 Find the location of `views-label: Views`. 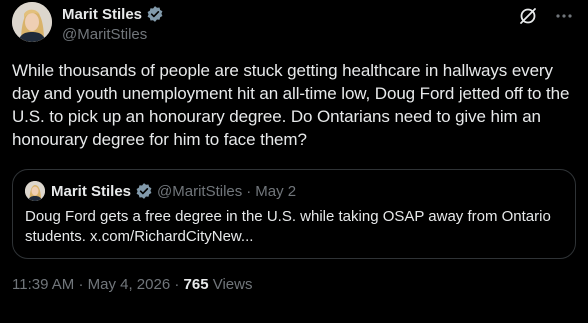

views-label: Views is located at coordinates (232, 284).